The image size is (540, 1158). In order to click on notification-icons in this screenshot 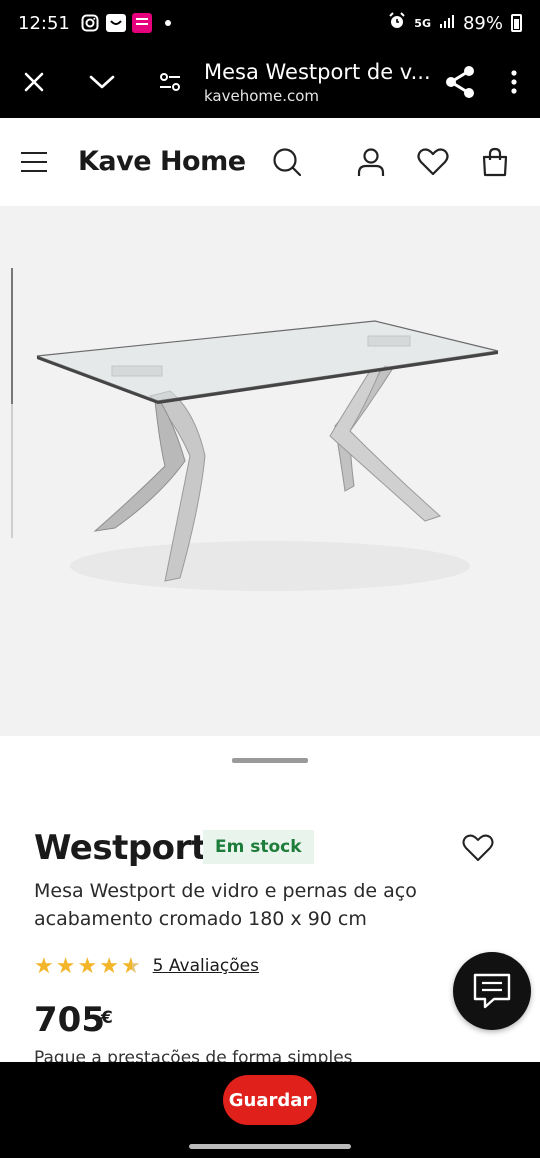, I will do `click(129, 23)`.